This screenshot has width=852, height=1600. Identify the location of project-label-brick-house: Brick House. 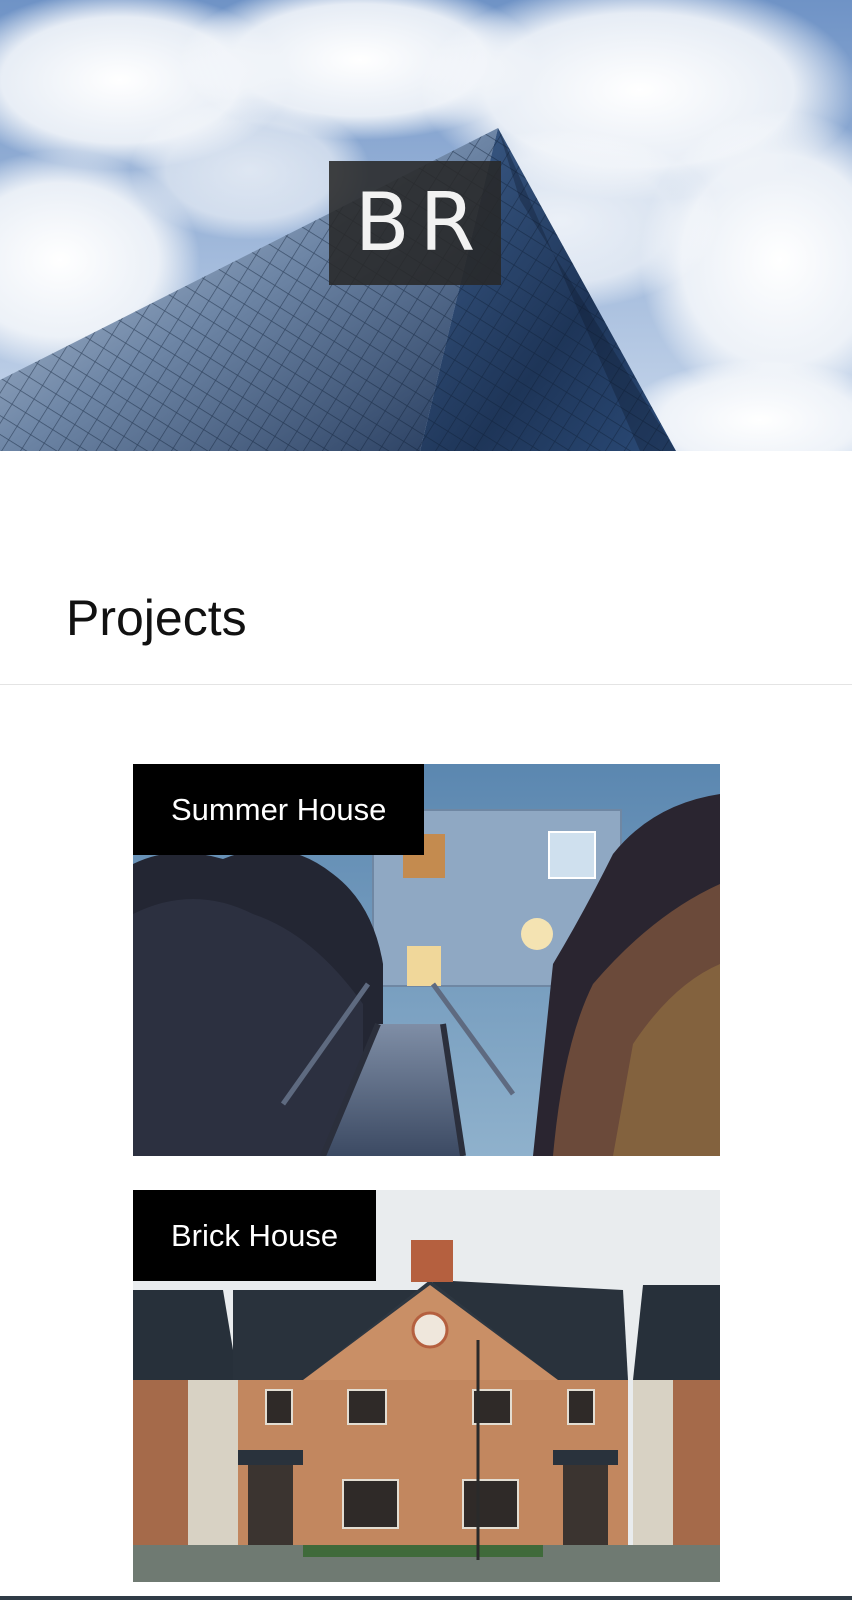
(255, 1235).